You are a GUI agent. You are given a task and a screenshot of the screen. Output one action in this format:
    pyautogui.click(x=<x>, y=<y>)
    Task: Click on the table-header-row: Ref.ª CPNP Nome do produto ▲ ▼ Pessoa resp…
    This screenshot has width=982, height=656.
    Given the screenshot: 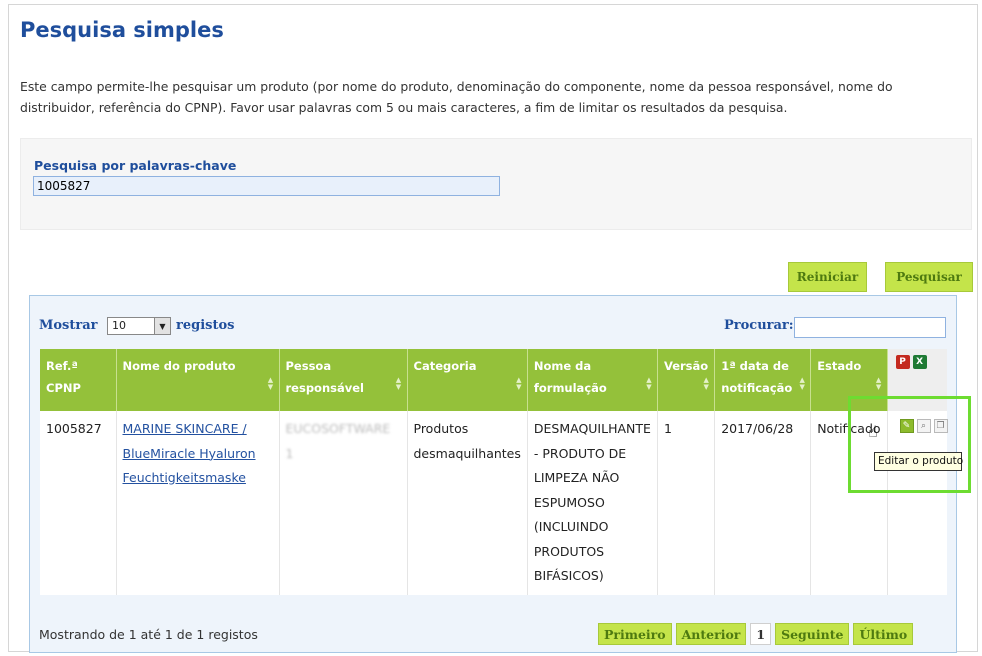 What is the action you would take?
    pyautogui.click(x=493, y=380)
    